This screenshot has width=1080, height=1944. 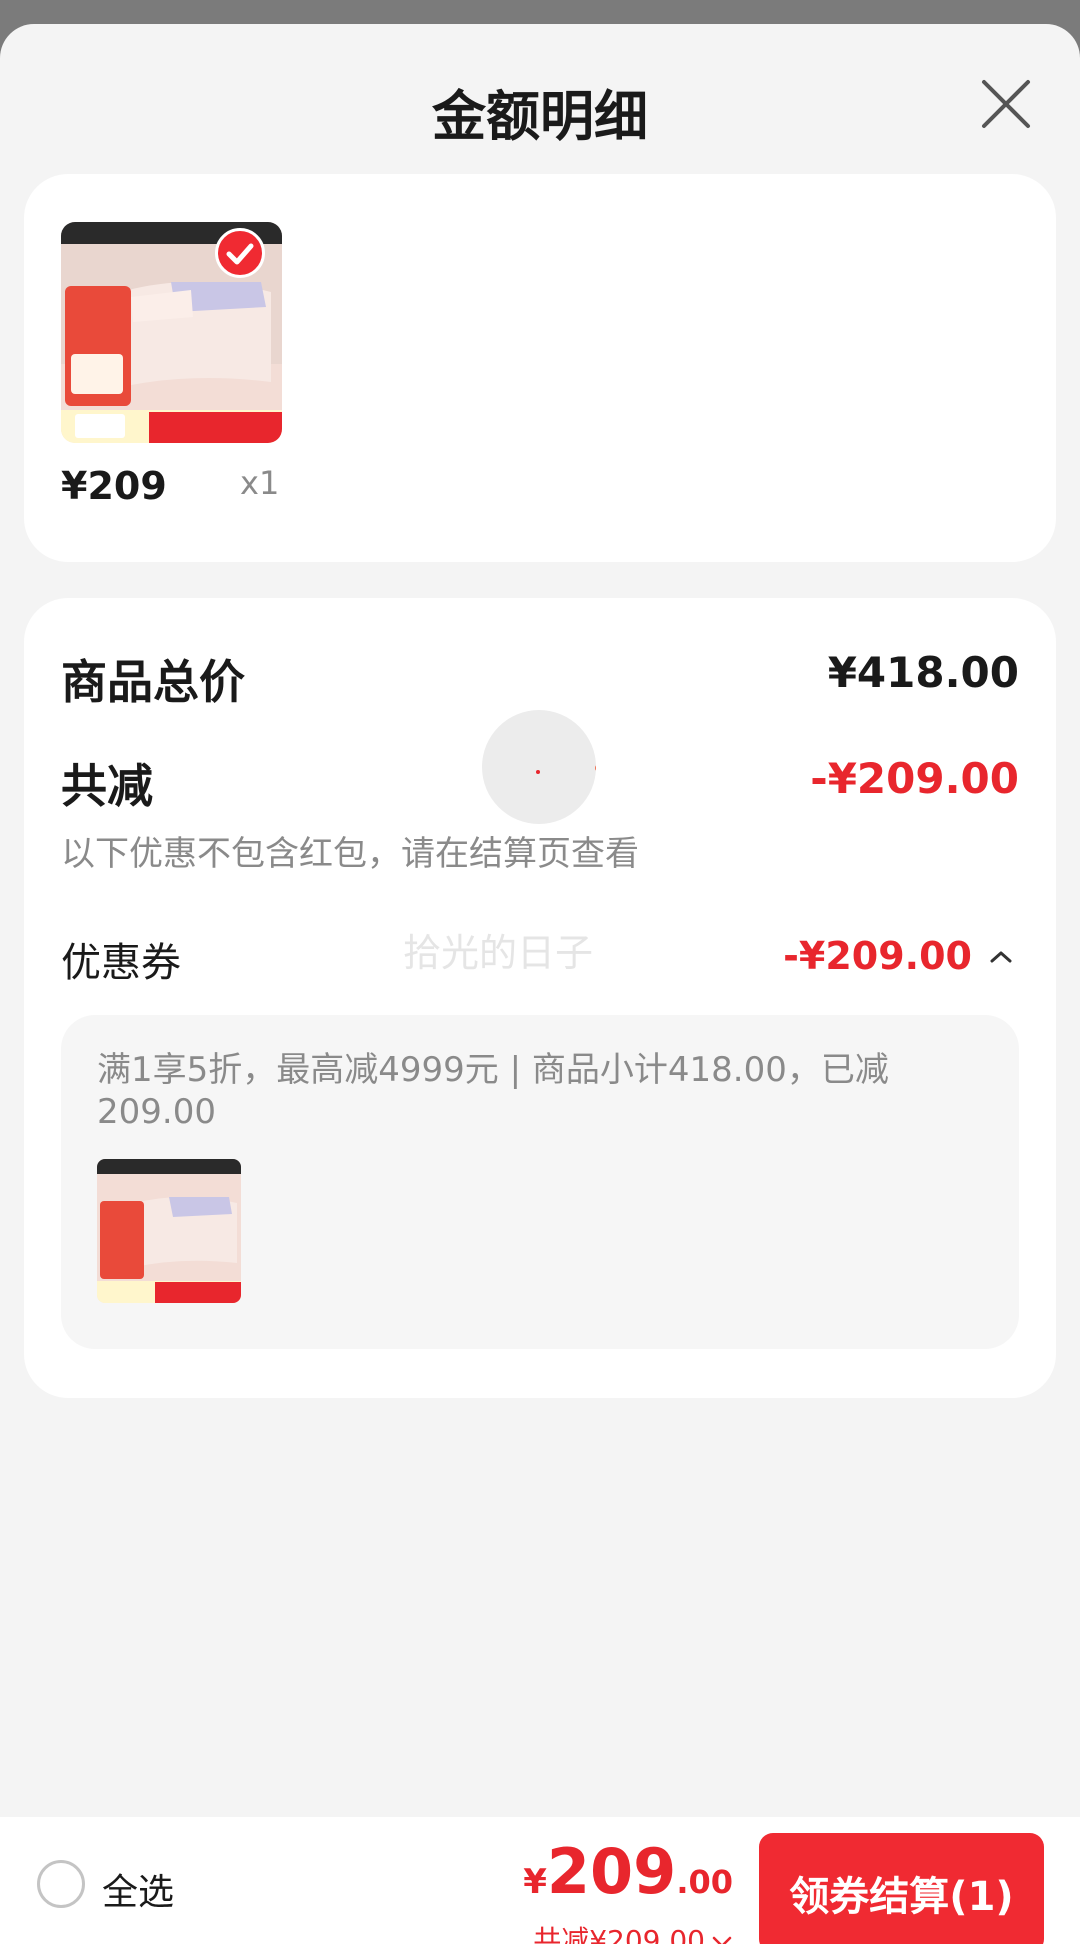 What do you see at coordinates (877, 956) in the screenshot?
I see `coupon-value: -¥209.00` at bounding box center [877, 956].